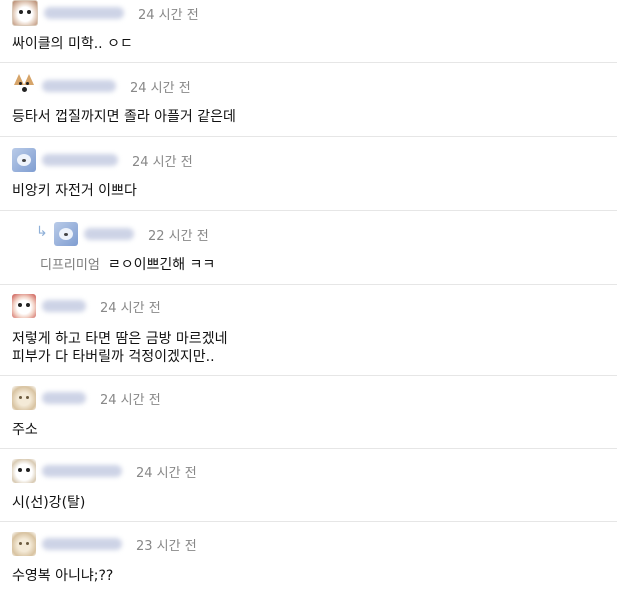  Describe the element at coordinates (161, 265) in the screenshot. I see `comment-text: ㄹㅇ이쁘긴해 ㅋㅋ` at that location.